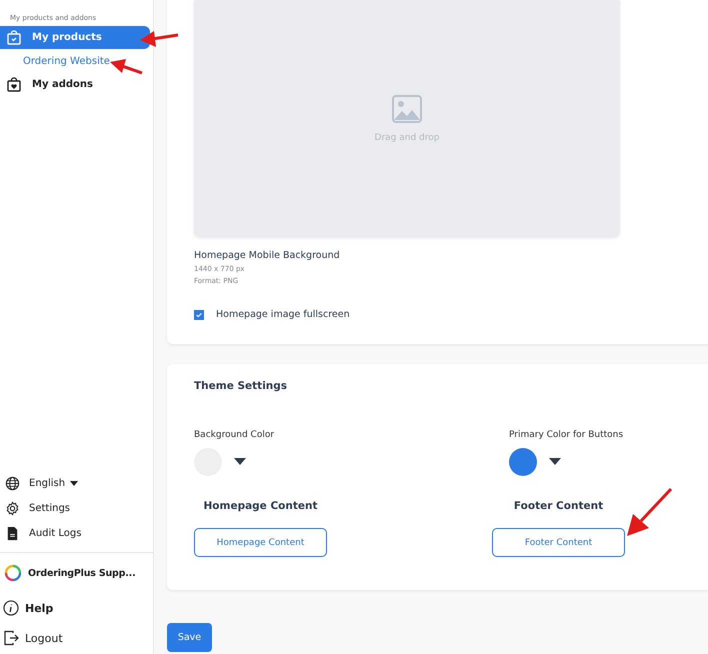  I want to click on sidebar-item: English, so click(76, 483).